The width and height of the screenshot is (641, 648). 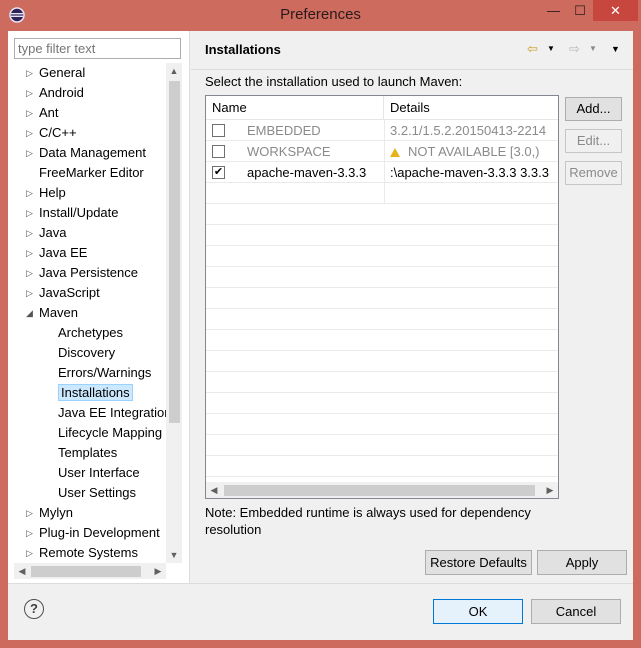 I want to click on column-header-details: Details, so click(x=471, y=108).